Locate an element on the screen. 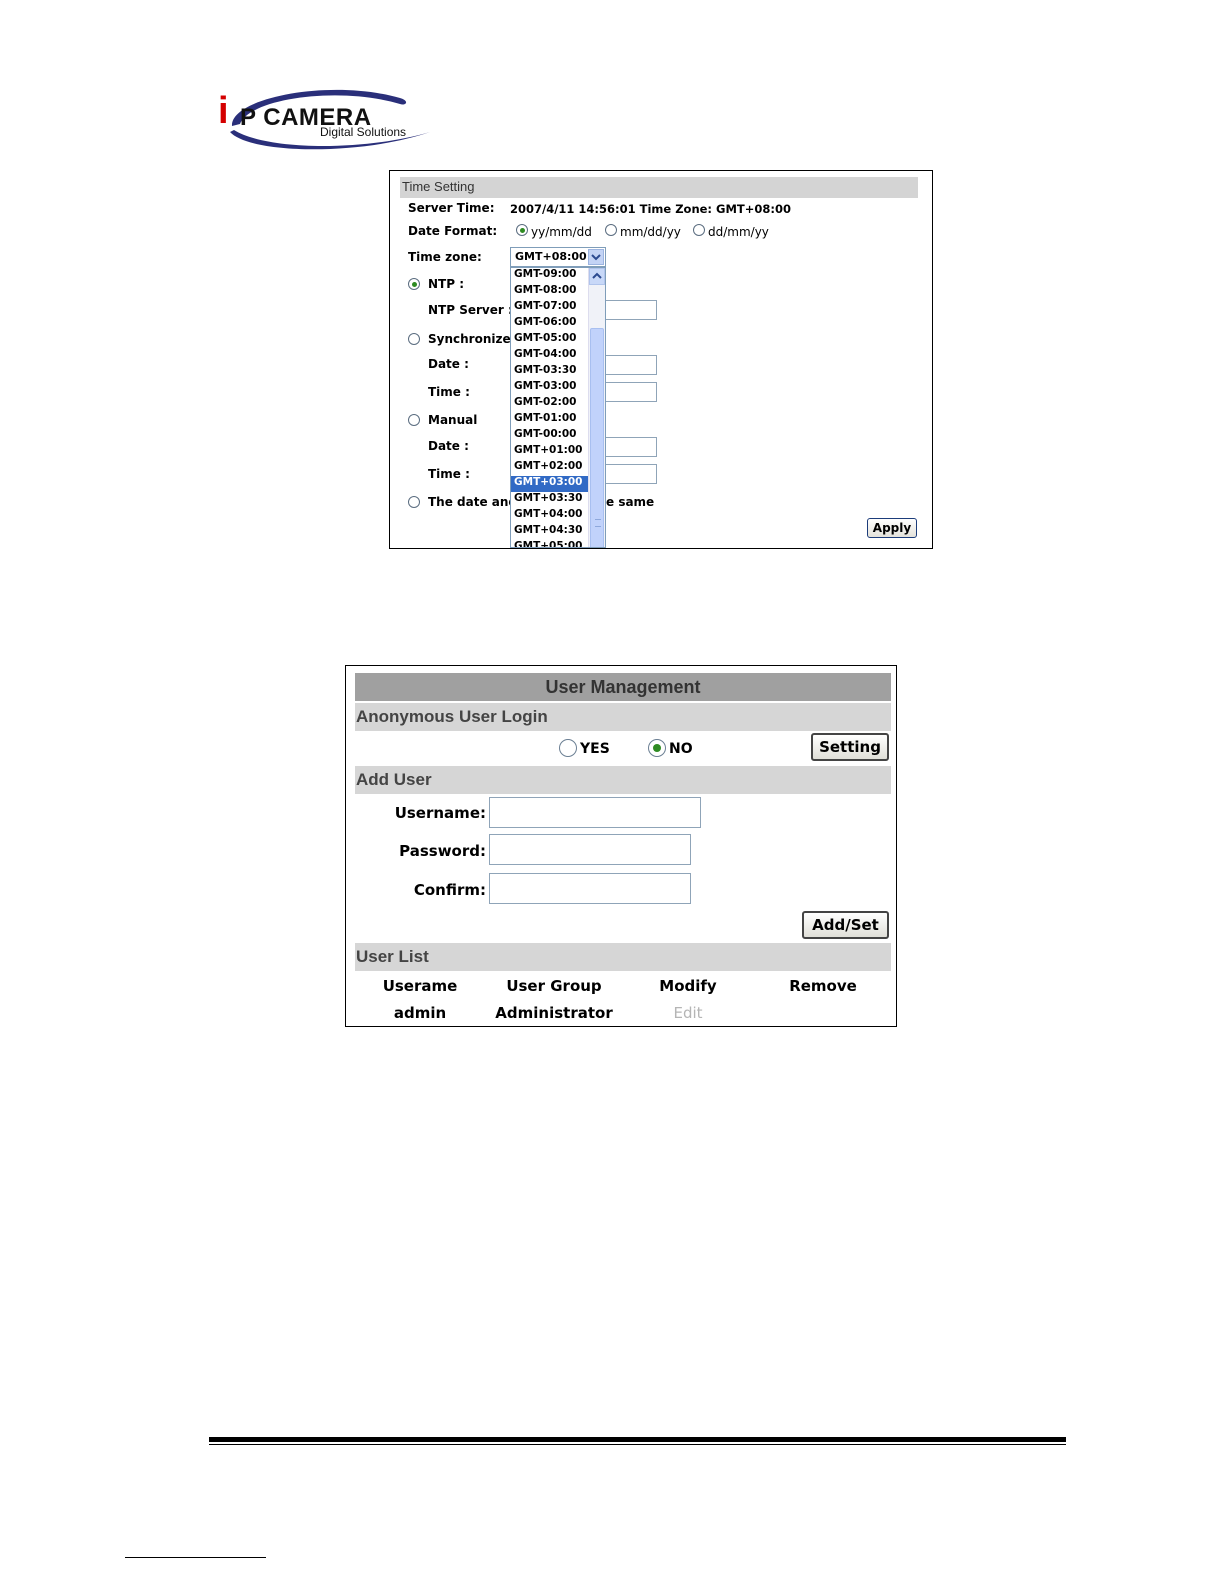 This screenshot has width=1224, height=1584. time-zone-option: GMT+02:00 is located at coordinates (550, 468).